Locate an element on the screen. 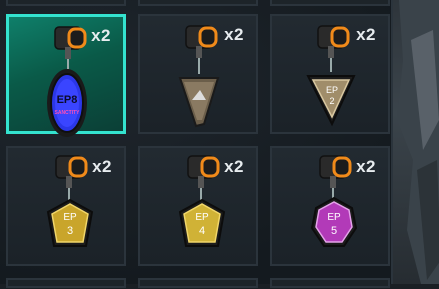 Image resolution: width=439 pixels, height=289 pixels. ep8-charm-icon: EP8 SANCTITY is located at coordinates (67, 81).